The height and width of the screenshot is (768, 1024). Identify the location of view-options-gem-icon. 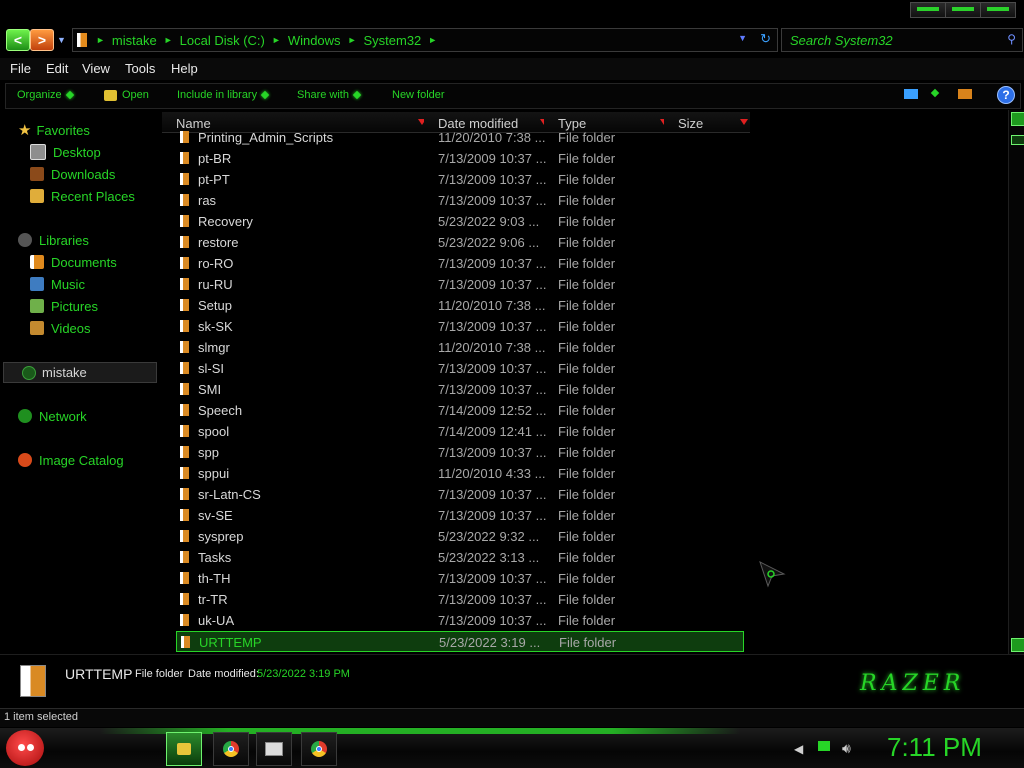
(935, 93).